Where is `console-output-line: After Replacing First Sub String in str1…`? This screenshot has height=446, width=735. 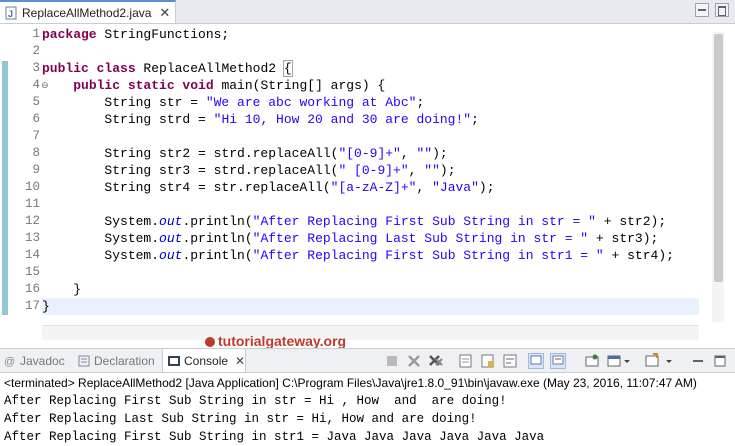 console-output-line: After Replacing First Sub String in str1… is located at coordinates (274, 437).